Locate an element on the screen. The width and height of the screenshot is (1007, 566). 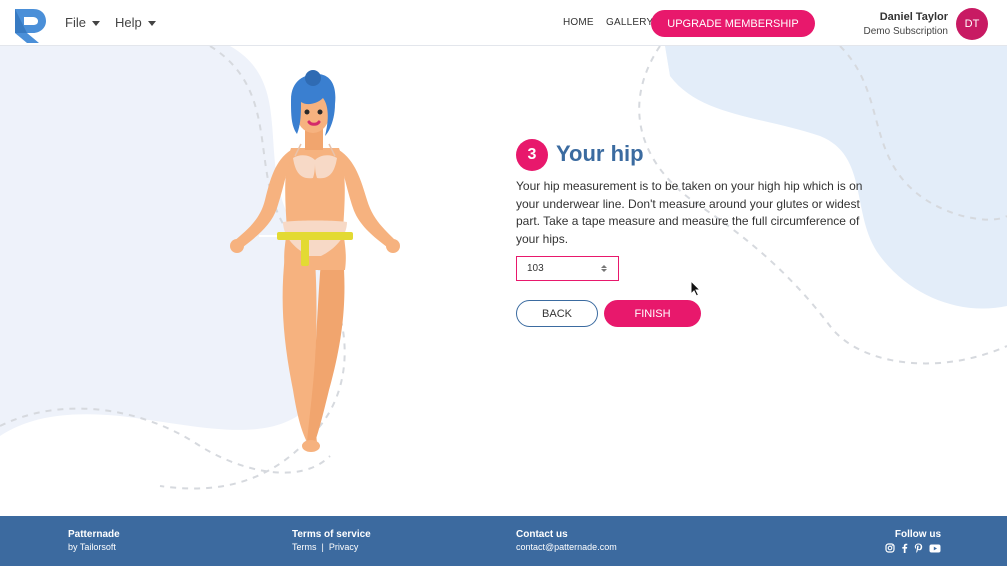
footer-brand-title: Patternade is located at coordinates (94, 534).